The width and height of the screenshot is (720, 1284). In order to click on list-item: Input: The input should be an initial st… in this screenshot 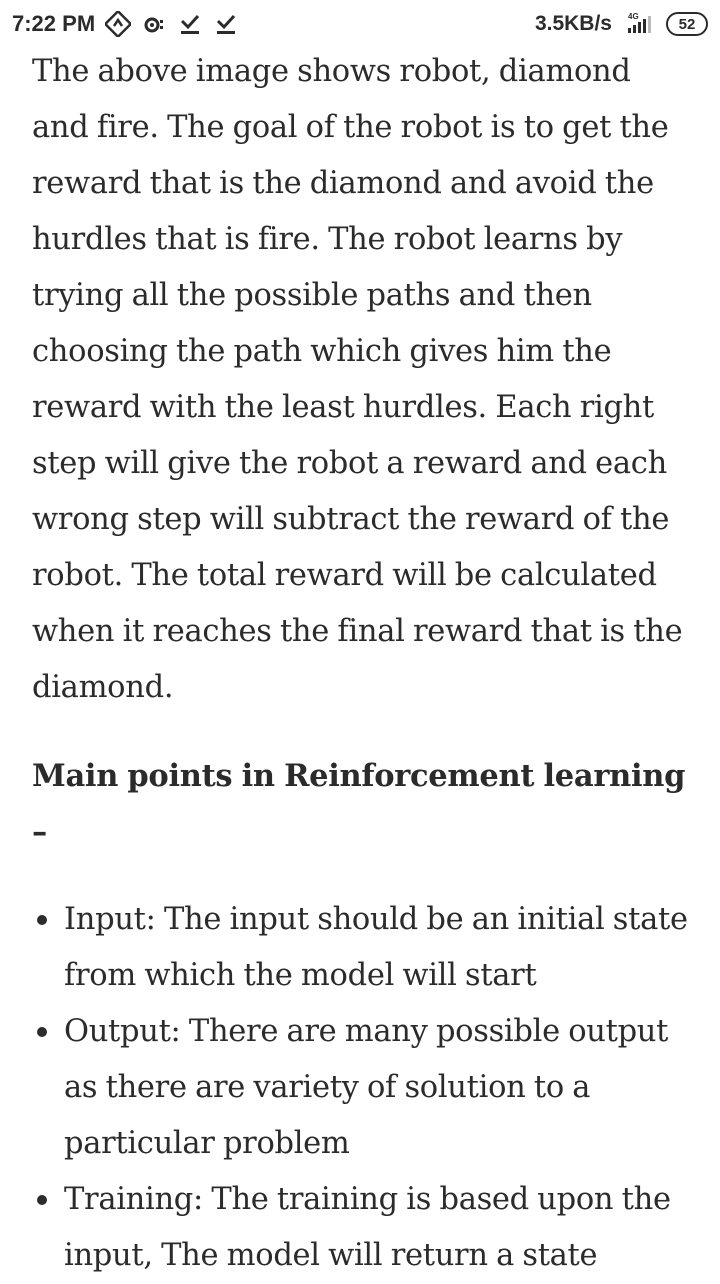, I will do `click(362, 948)`.